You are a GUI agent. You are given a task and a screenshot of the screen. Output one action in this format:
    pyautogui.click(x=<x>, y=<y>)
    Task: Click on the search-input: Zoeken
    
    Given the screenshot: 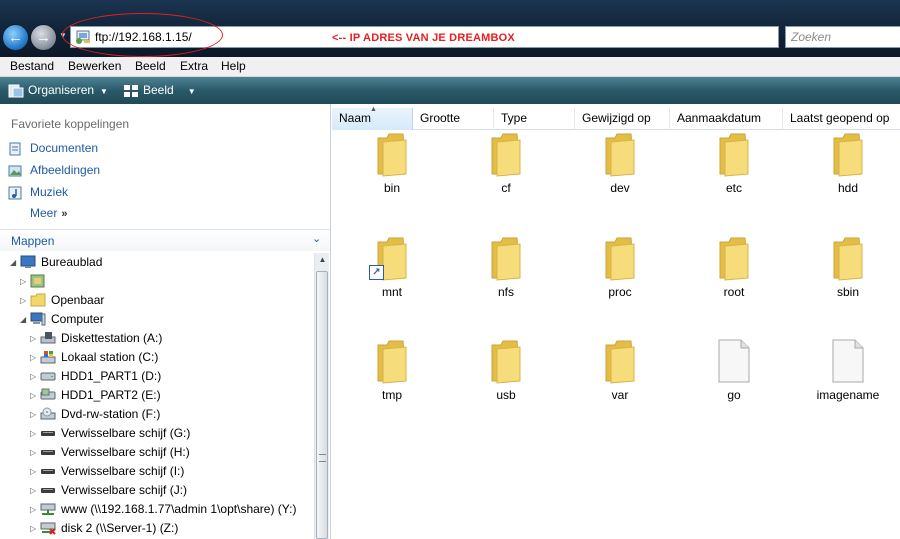 What is the action you would take?
    pyautogui.click(x=842, y=37)
    